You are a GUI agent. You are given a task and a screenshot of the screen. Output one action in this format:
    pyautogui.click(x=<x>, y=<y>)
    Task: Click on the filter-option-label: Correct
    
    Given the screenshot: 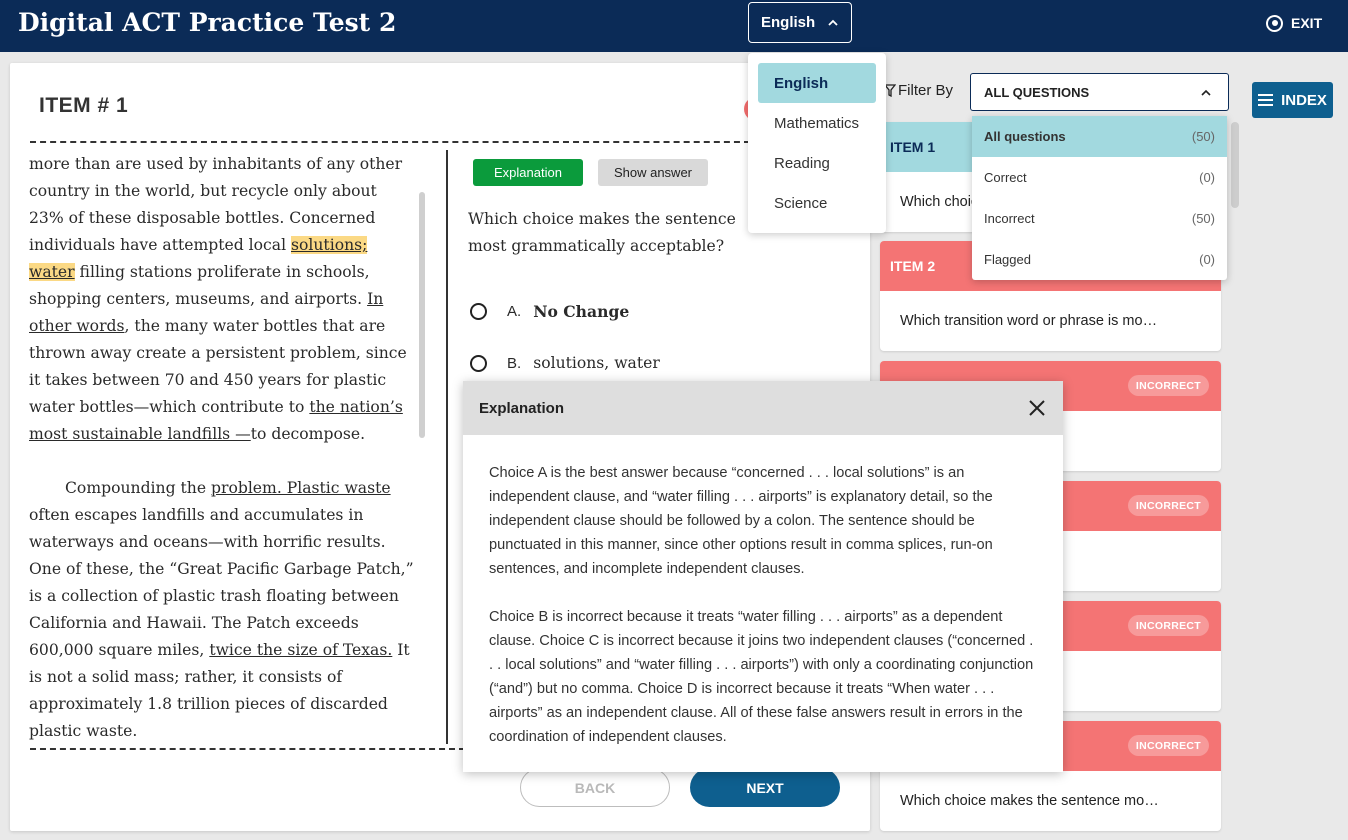 What is the action you would take?
    pyautogui.click(x=1005, y=177)
    